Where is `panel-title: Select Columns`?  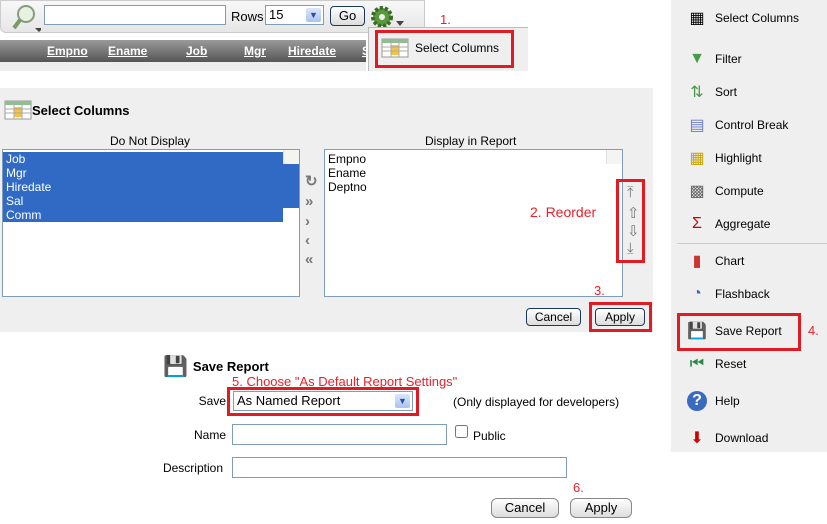
panel-title: Select Columns is located at coordinates (81, 110).